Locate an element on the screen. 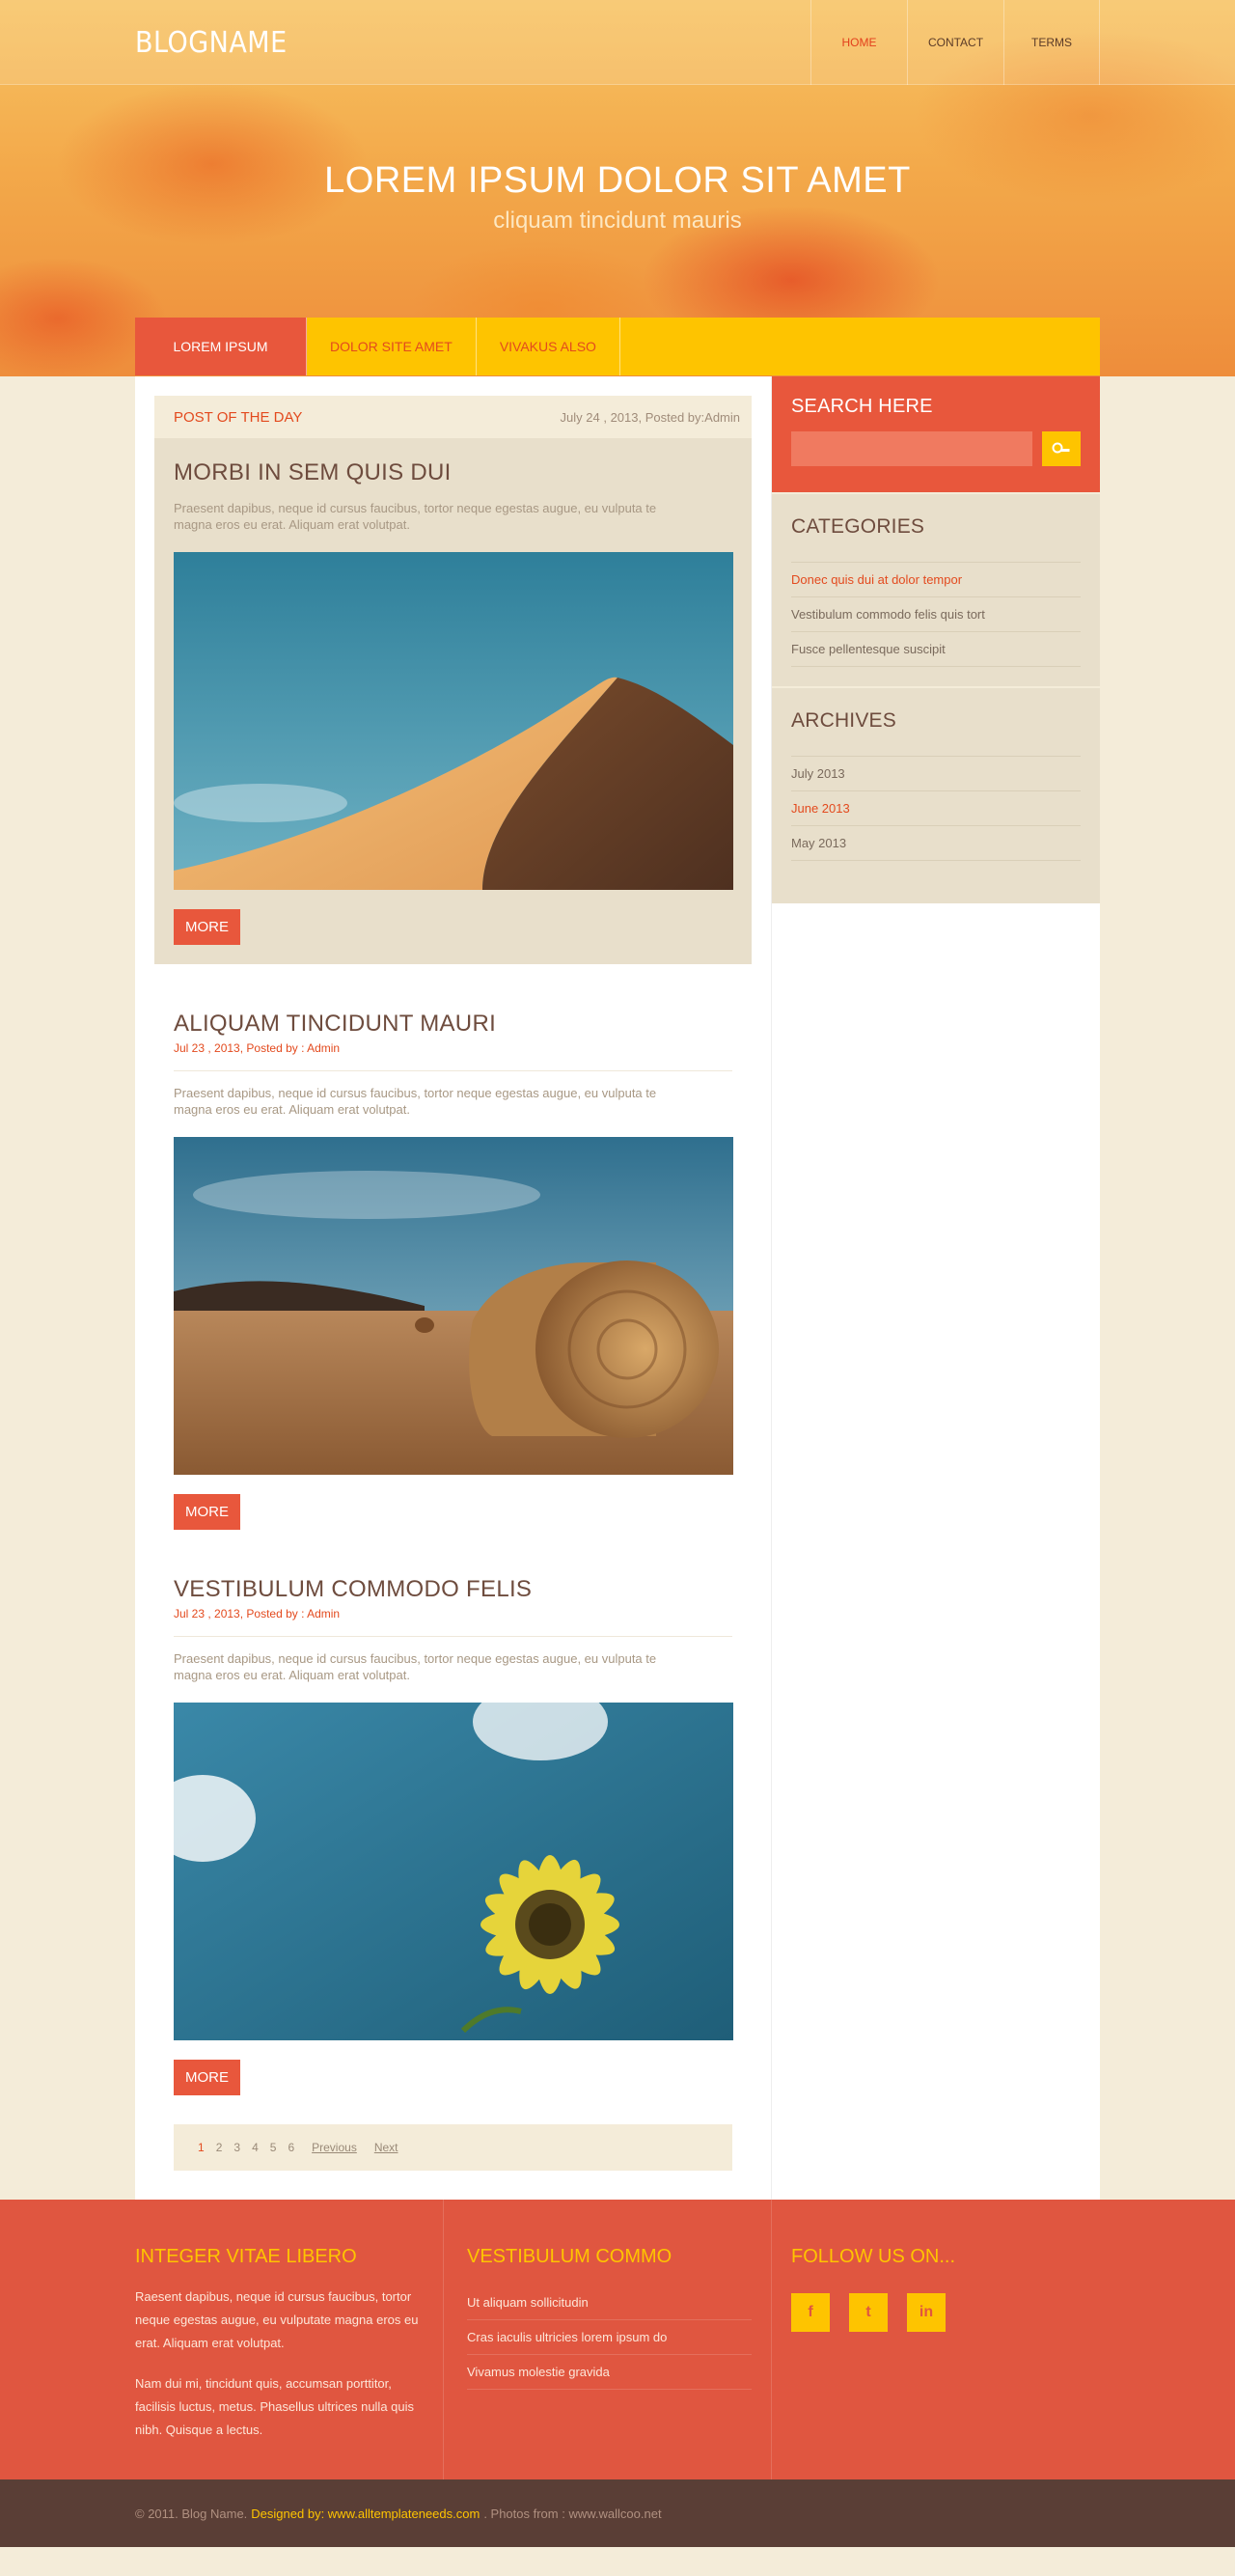  social-links: f t in is located at coordinates (945, 2312).